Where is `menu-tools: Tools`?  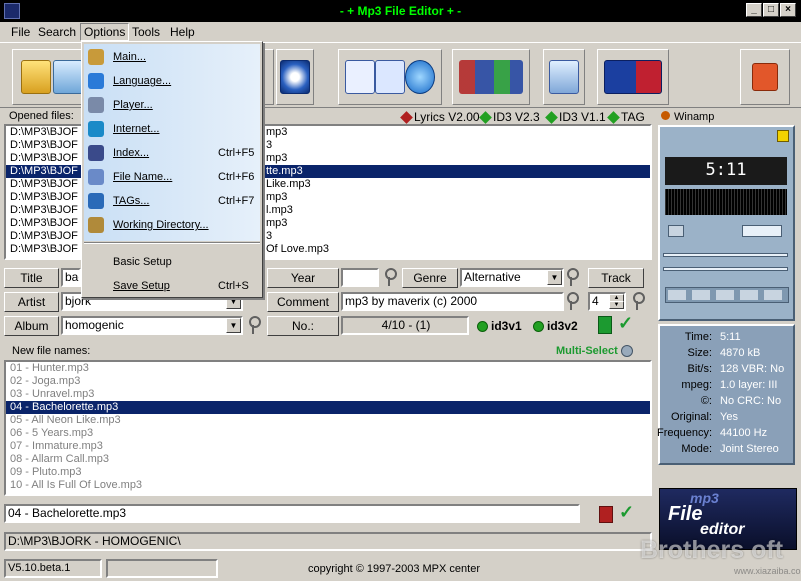 menu-tools: Tools is located at coordinates (146, 32).